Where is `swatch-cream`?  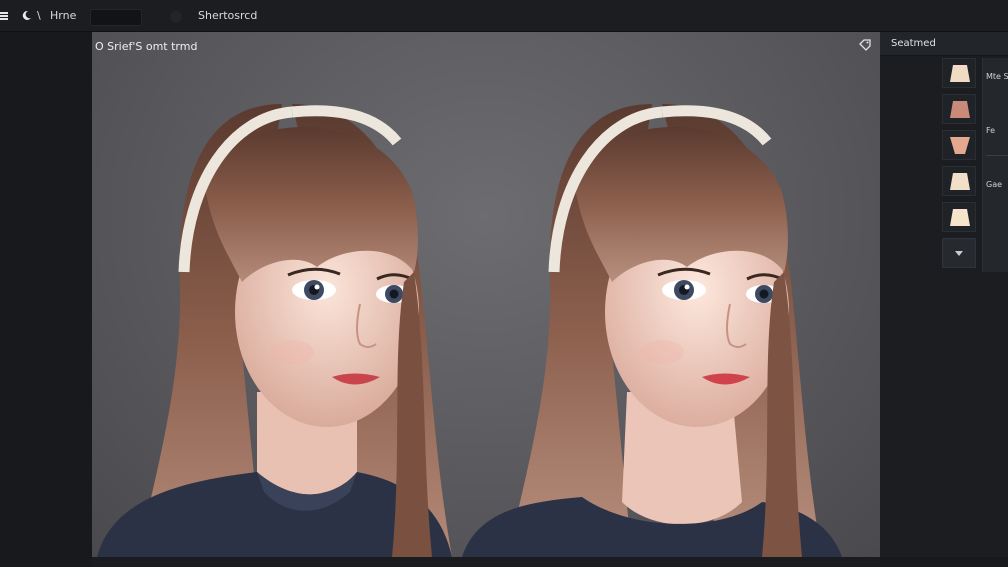
swatch-cream is located at coordinates (959, 181).